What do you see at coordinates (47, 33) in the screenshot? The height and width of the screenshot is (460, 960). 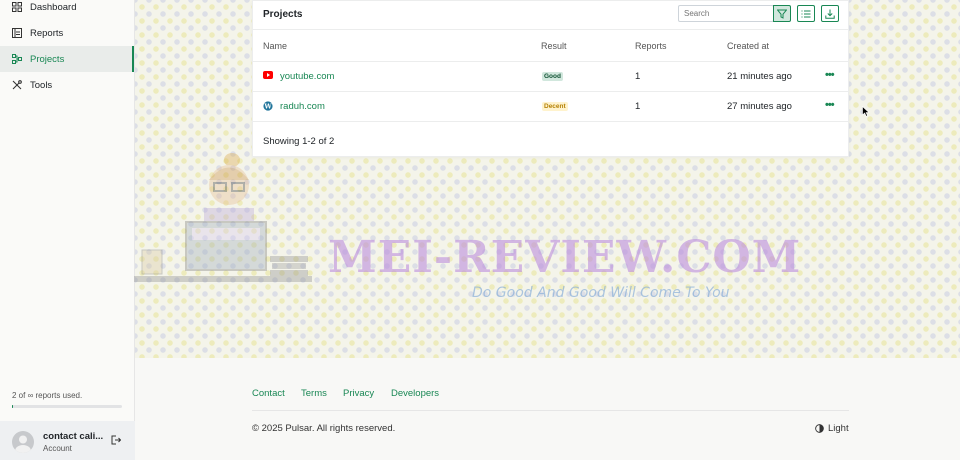 I see `sidebar-item-label: Reports` at bounding box center [47, 33].